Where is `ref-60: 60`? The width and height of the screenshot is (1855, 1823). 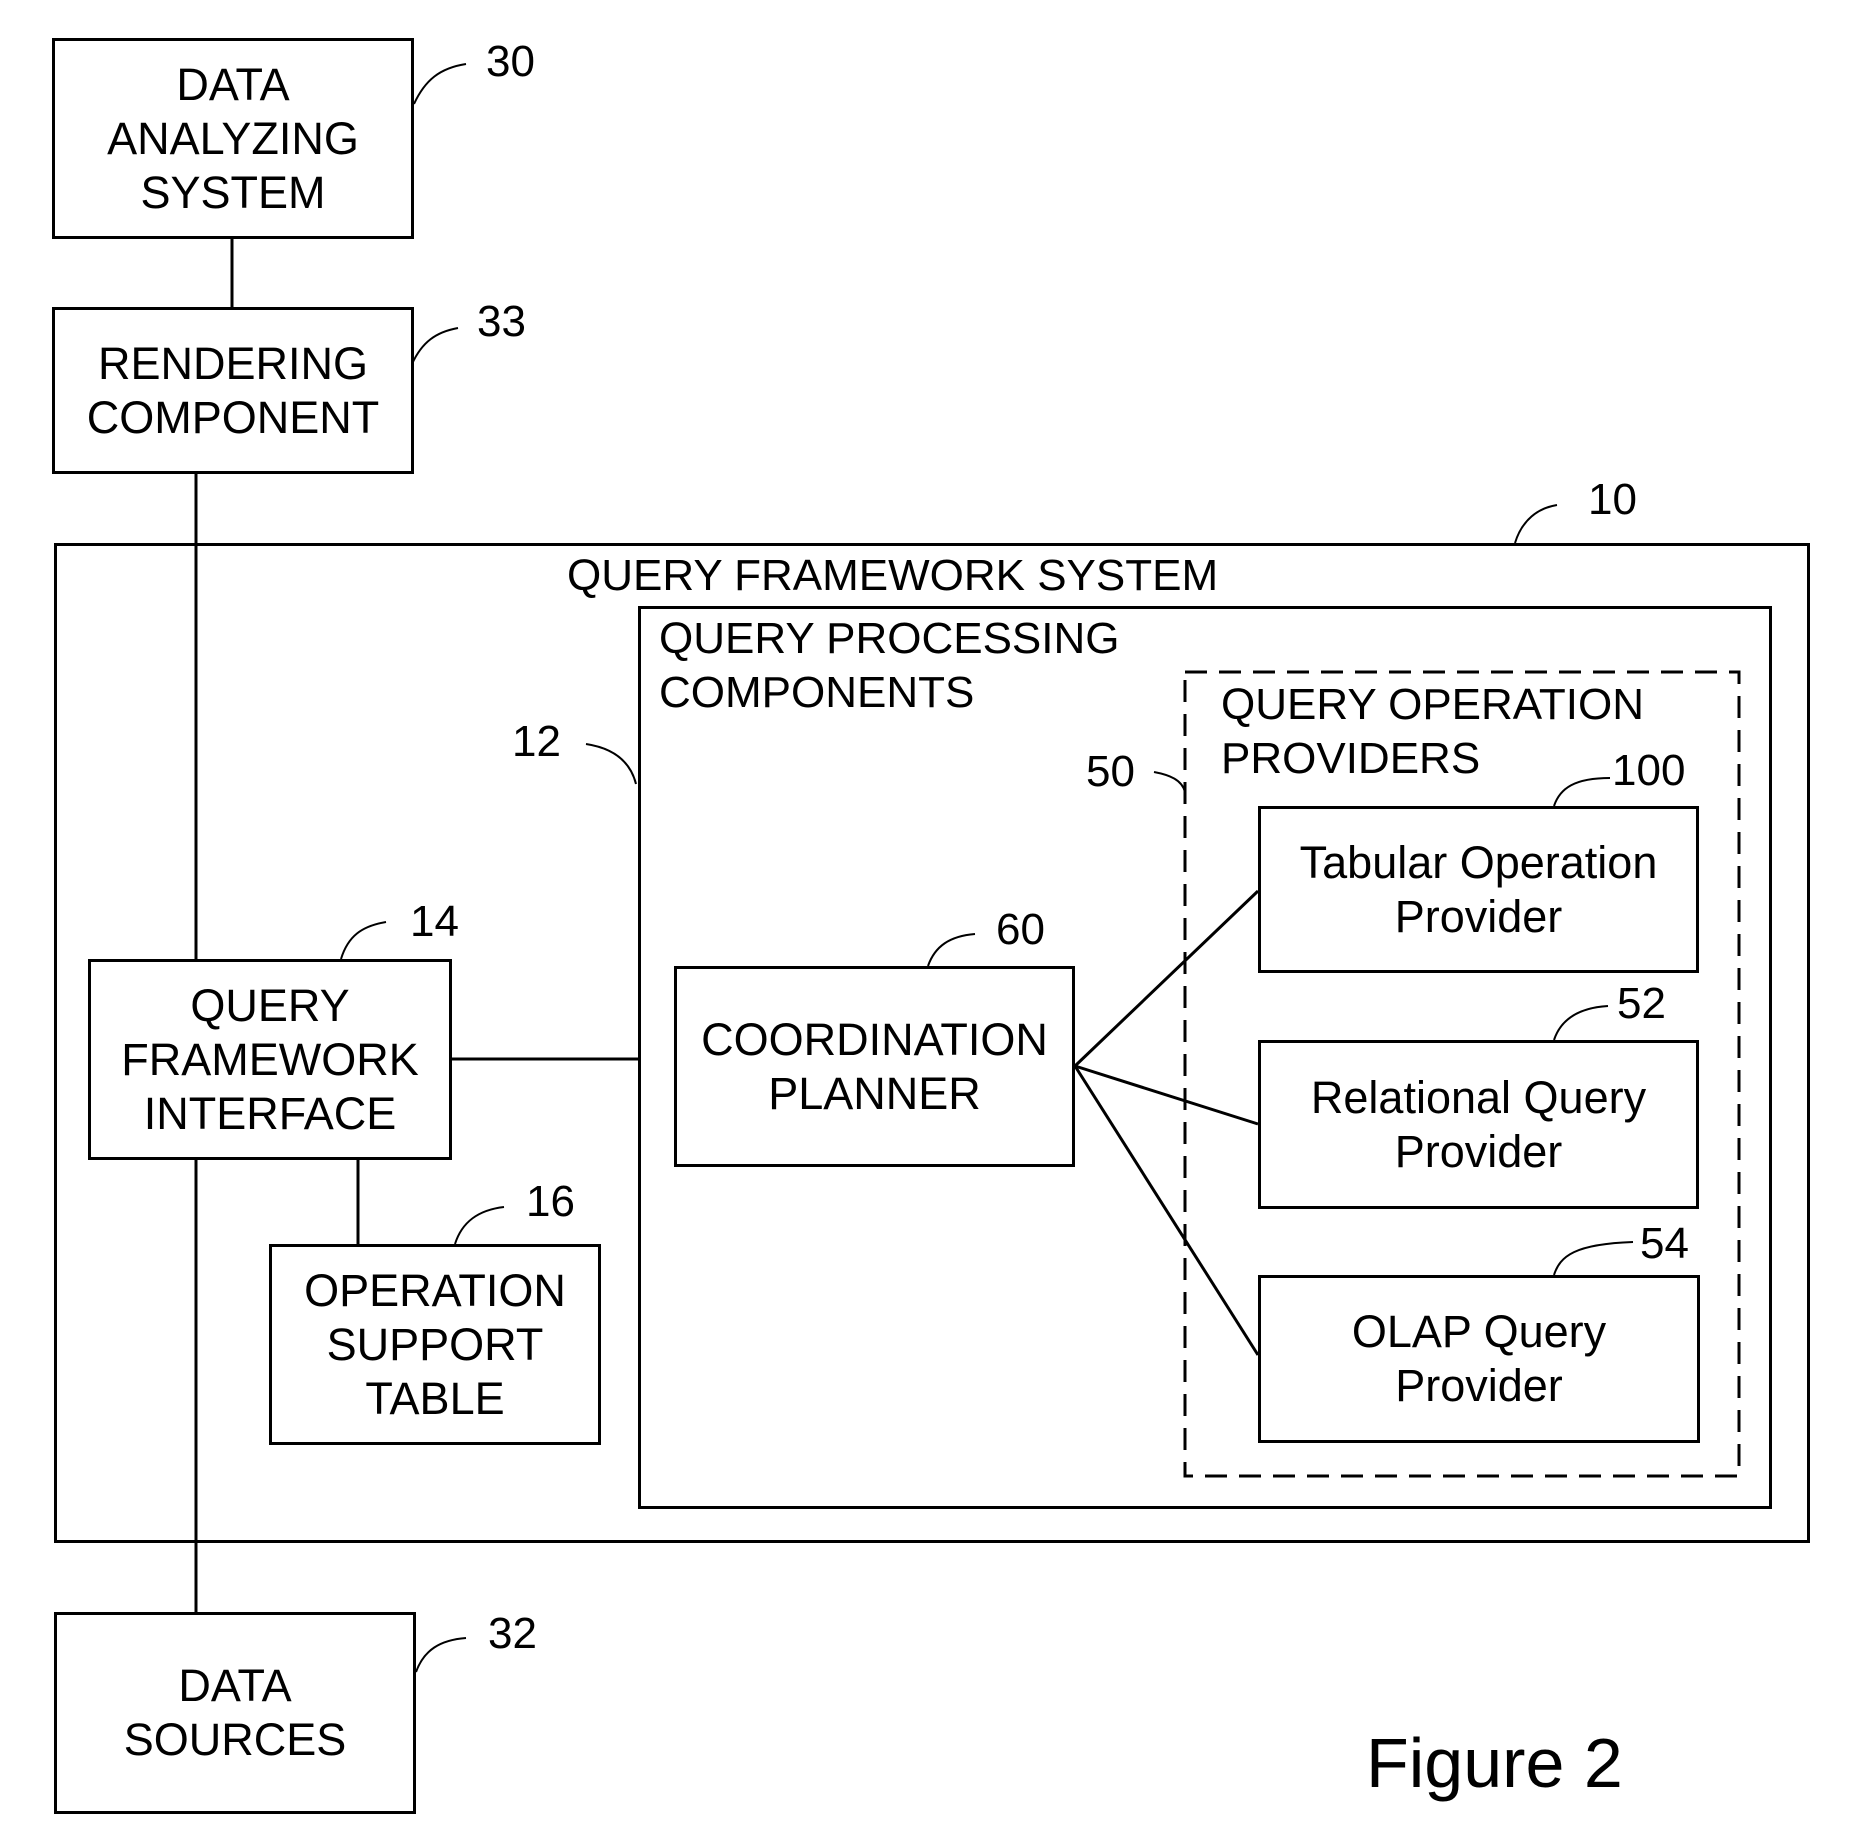 ref-60: 60 is located at coordinates (1020, 929).